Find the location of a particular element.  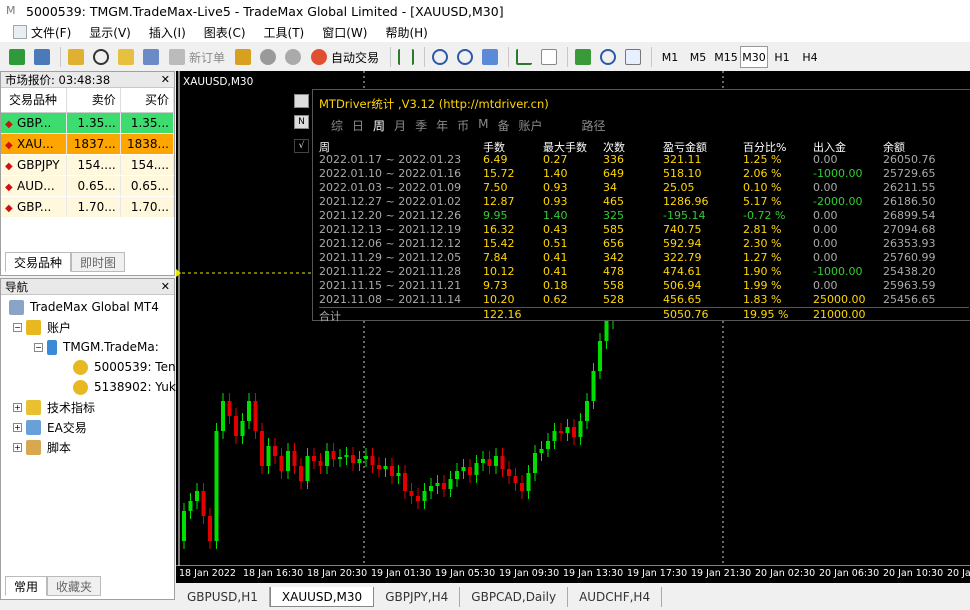

stats-tab: 备 is located at coordinates (503, 125).